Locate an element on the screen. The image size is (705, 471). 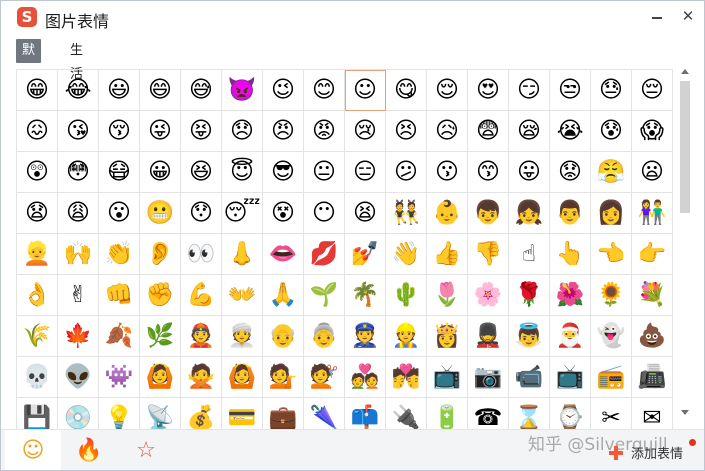
emoji-cell: 😇 is located at coordinates (242, 172).